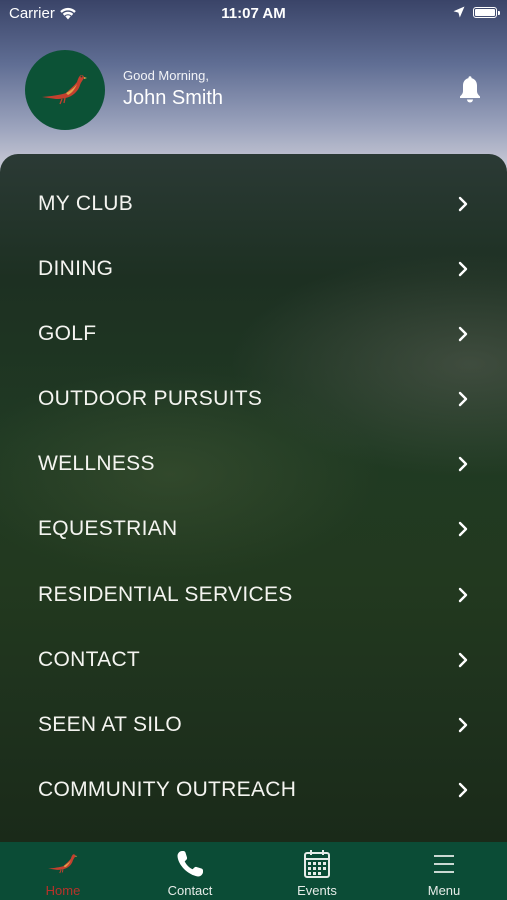  What do you see at coordinates (253, 334) in the screenshot?
I see `menu-item-golf: GOLF` at bounding box center [253, 334].